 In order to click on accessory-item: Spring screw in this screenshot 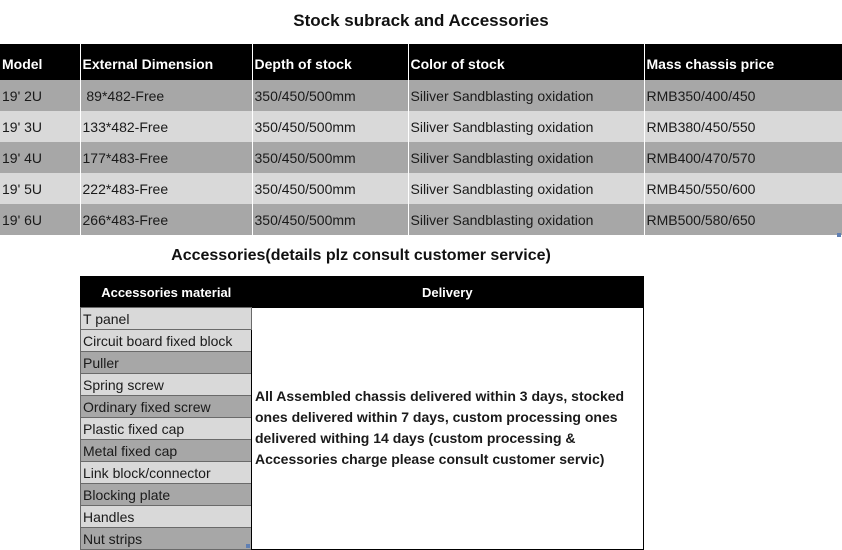, I will do `click(166, 384)`.